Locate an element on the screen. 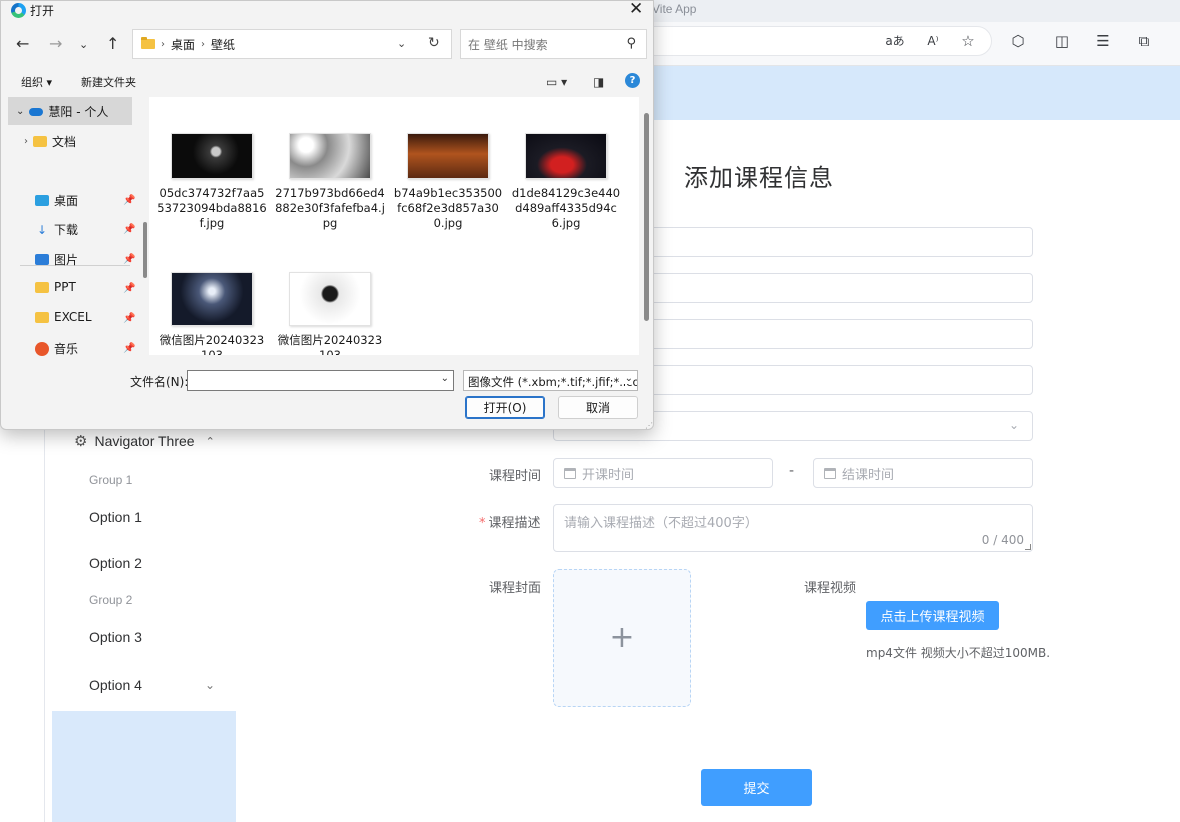  resize-grip-icon: ⋰ is located at coordinates (649, 425).